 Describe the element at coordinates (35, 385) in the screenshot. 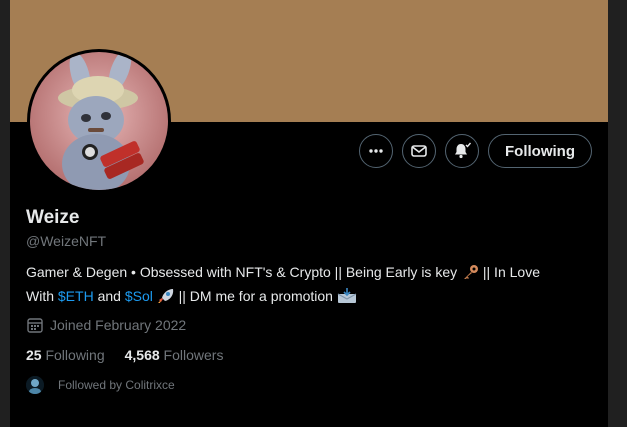

I see `follower-avatar` at that location.